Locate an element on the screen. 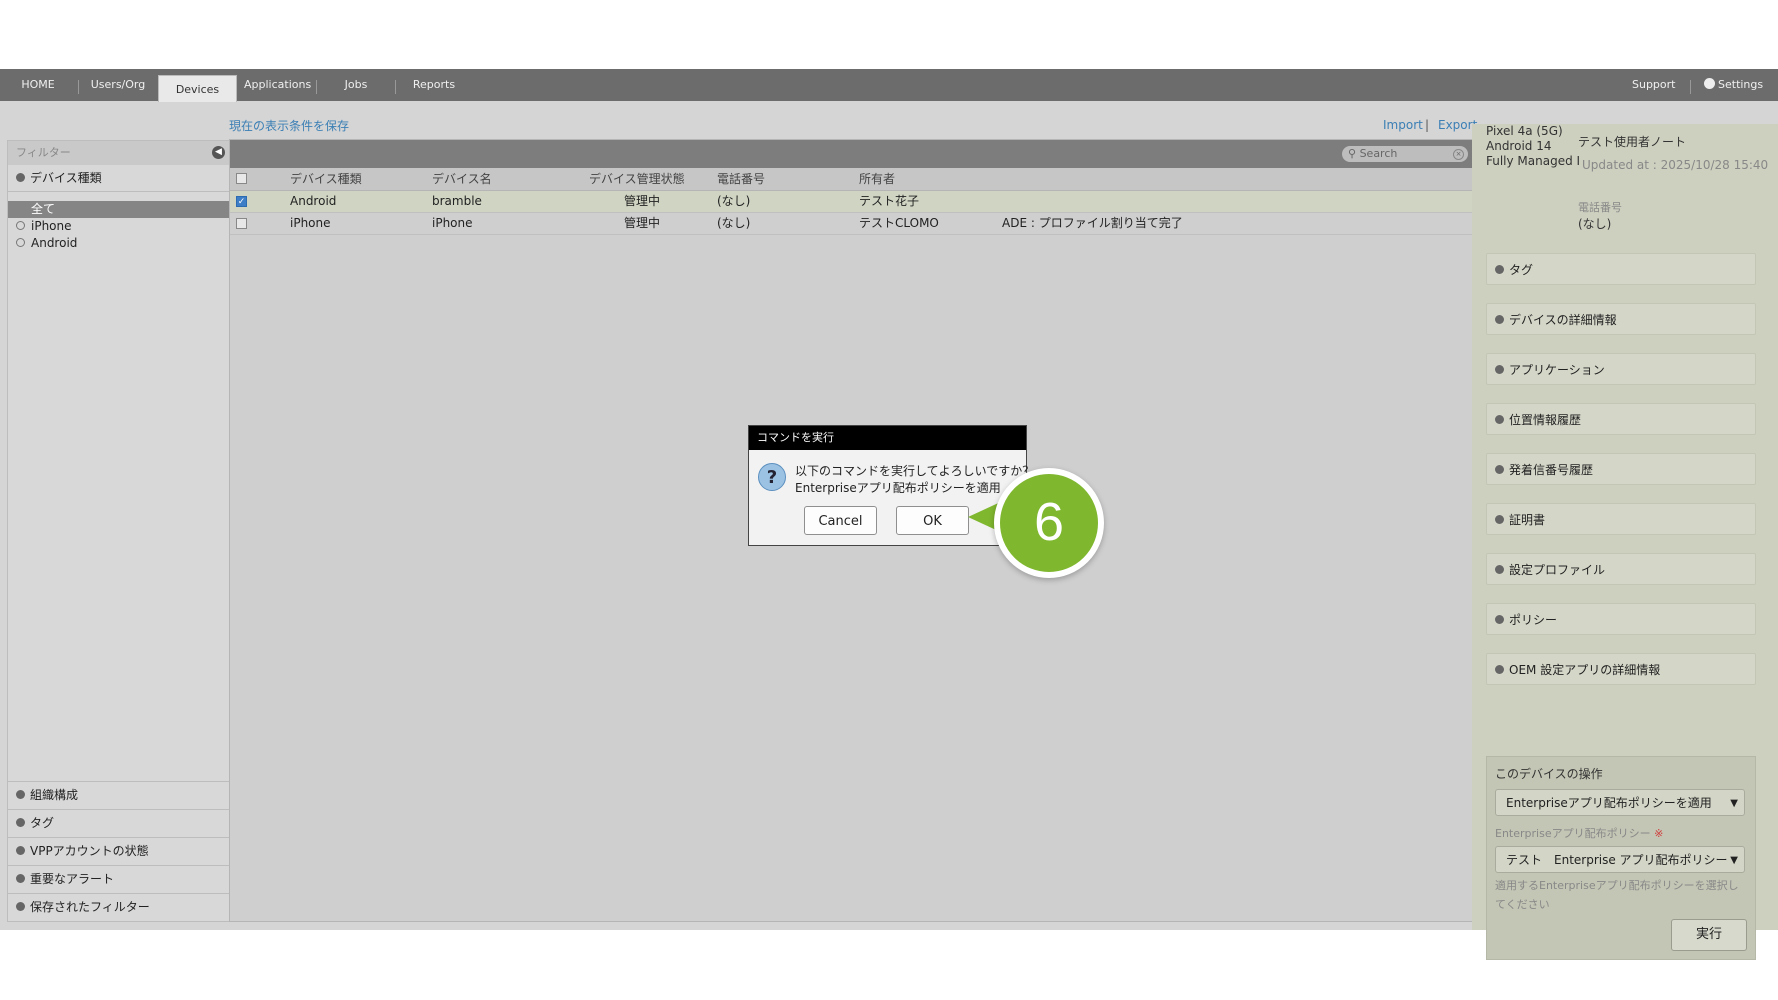 The height and width of the screenshot is (1000, 1778). section-vpp-status: VPPアカウントの状態 is located at coordinates (118, 851).